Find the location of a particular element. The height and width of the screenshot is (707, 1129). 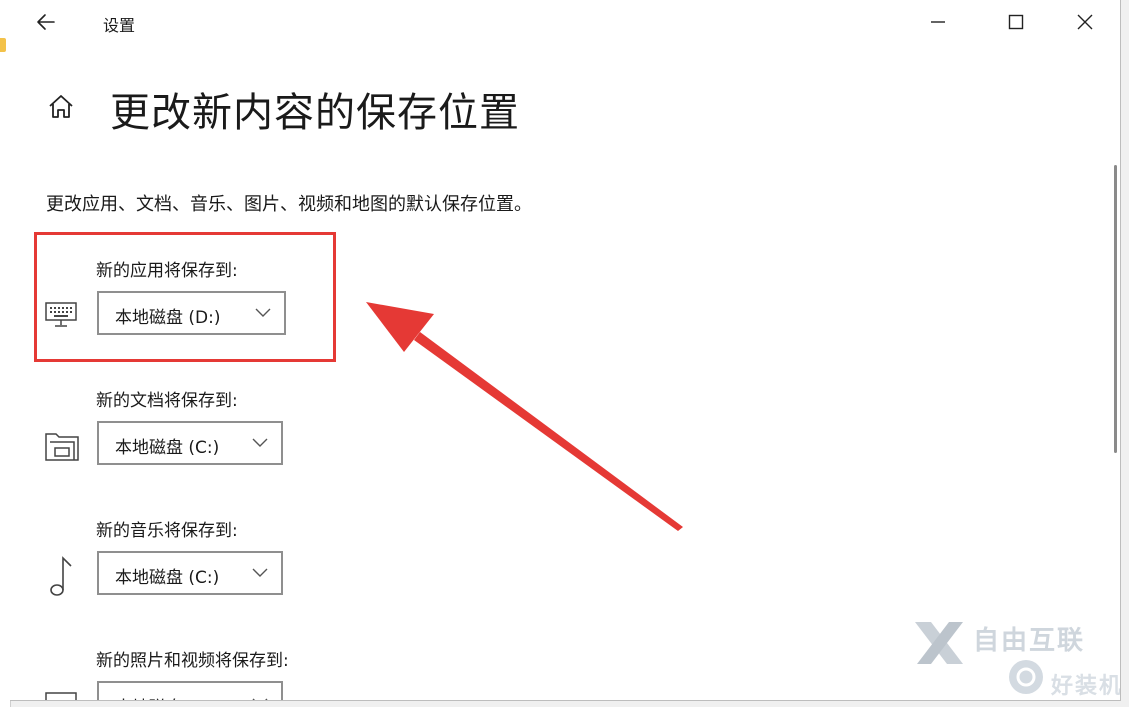

window-title: 设置 is located at coordinates (119, 25).